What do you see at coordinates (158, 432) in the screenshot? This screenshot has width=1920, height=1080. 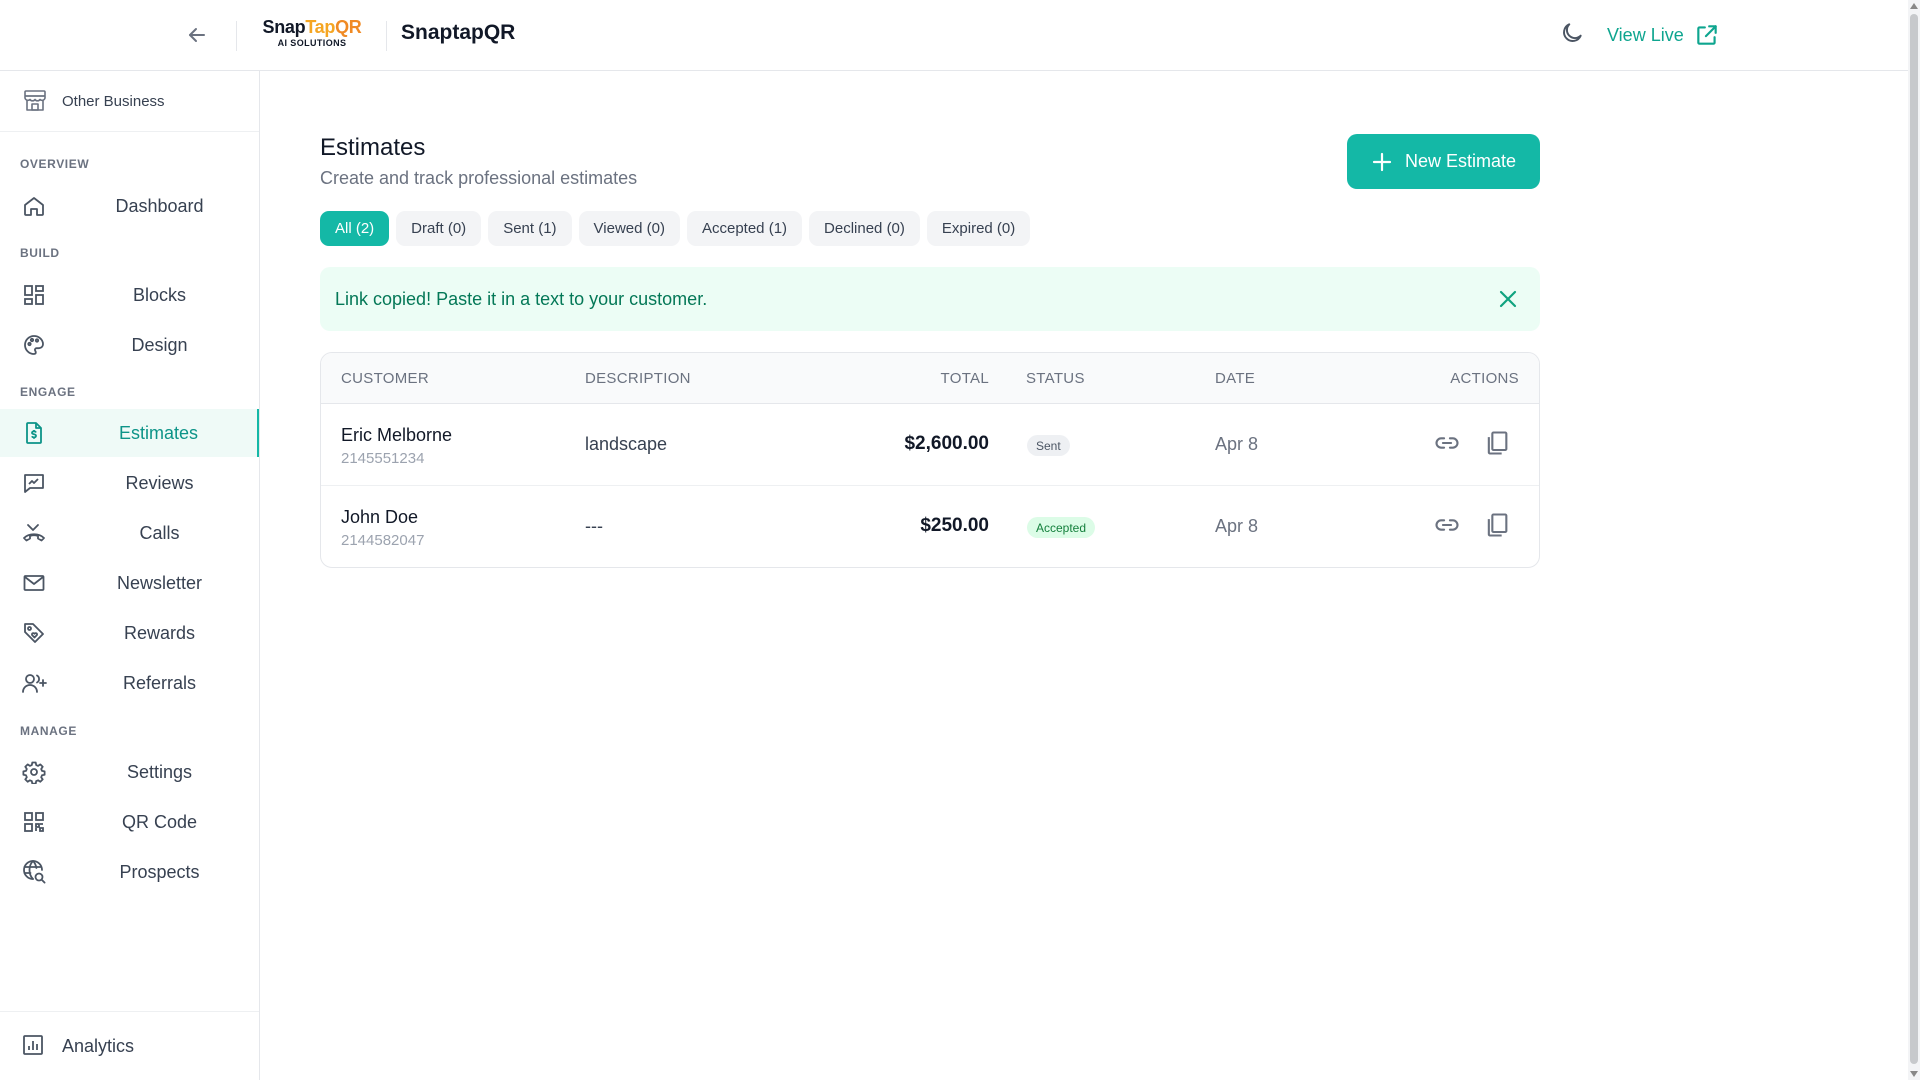 I see `sidebar-item-label: Estimates` at bounding box center [158, 432].